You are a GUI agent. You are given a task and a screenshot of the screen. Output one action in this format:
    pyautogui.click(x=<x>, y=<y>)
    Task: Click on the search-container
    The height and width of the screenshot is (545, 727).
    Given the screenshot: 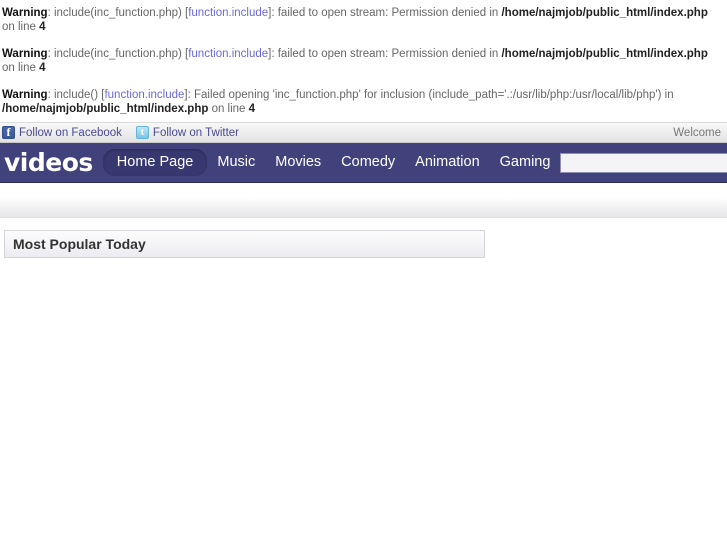 What is the action you would take?
    pyautogui.click(x=643, y=162)
    